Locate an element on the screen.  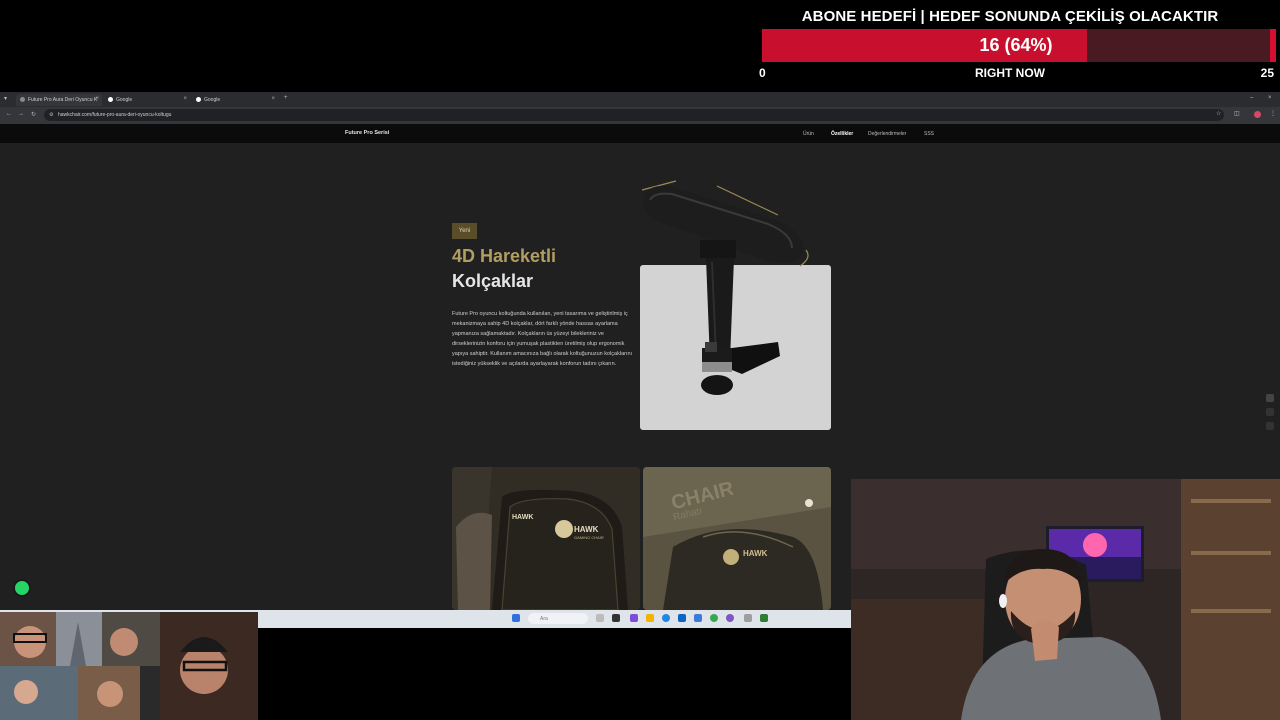
armrest-image is located at coordinates (725, 287).